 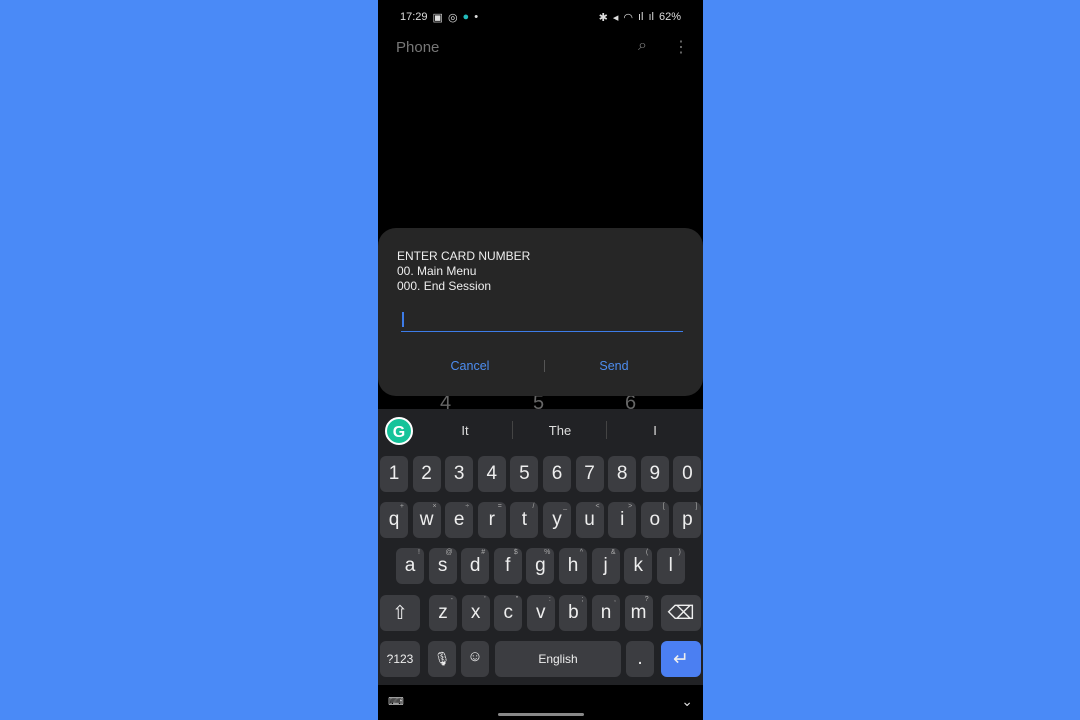 I want to click on letter-key: i >, so click(x=622, y=520).